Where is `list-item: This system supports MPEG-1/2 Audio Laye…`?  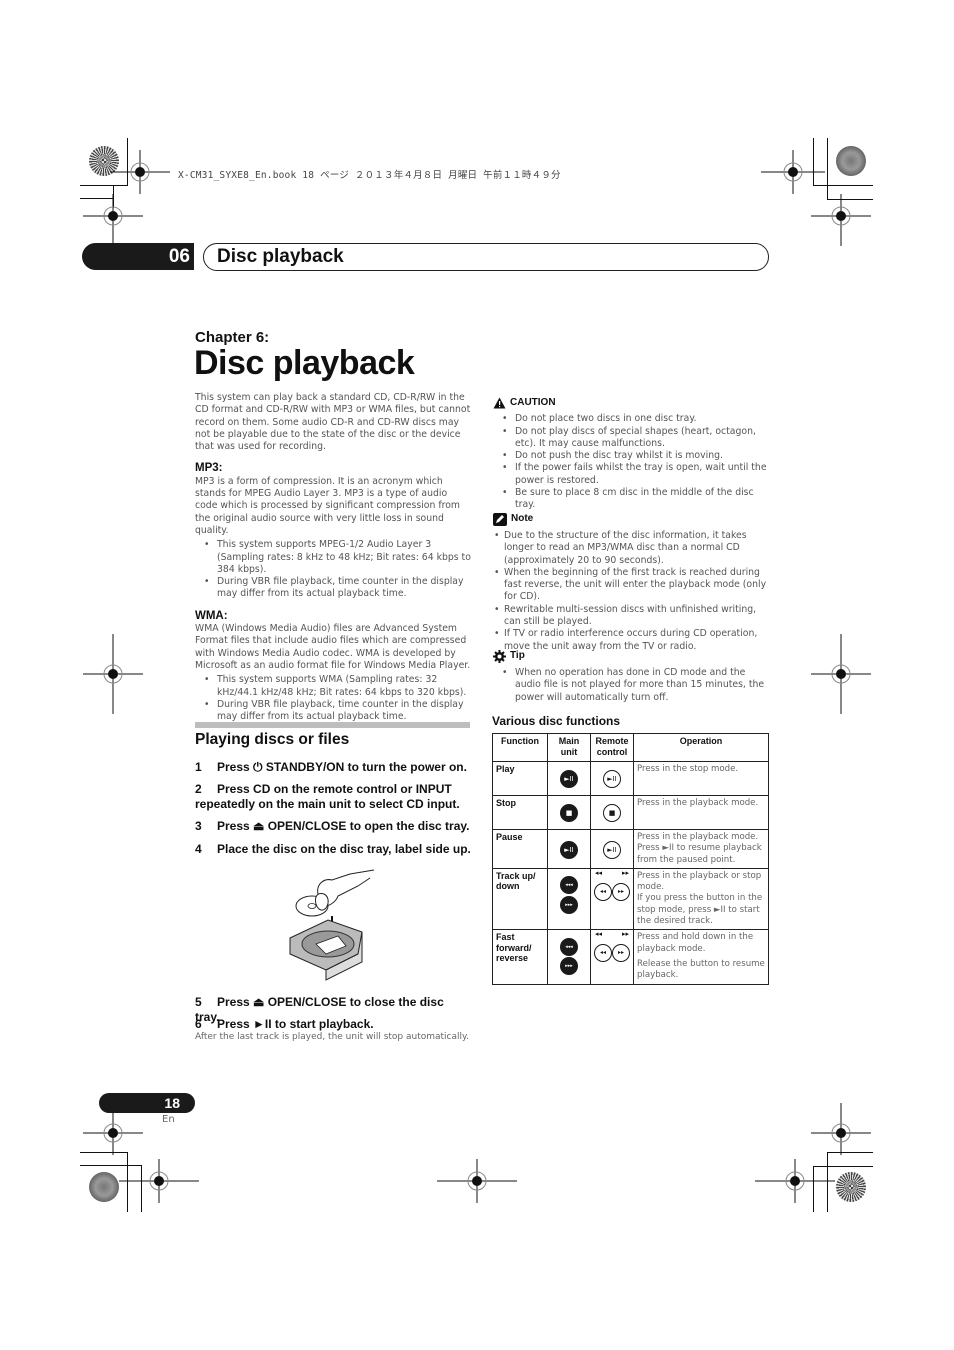 list-item: This system supports MPEG-1/2 Audio Laye… is located at coordinates (337, 557).